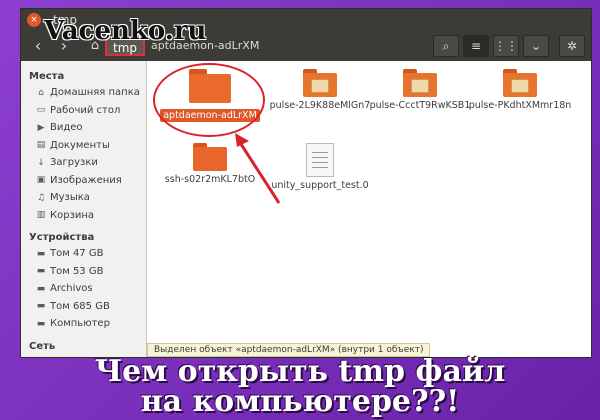  What do you see at coordinates (420, 105) in the screenshot?
I see `file-name: pulse-CcctT9RwKSB1` at bounding box center [420, 105].